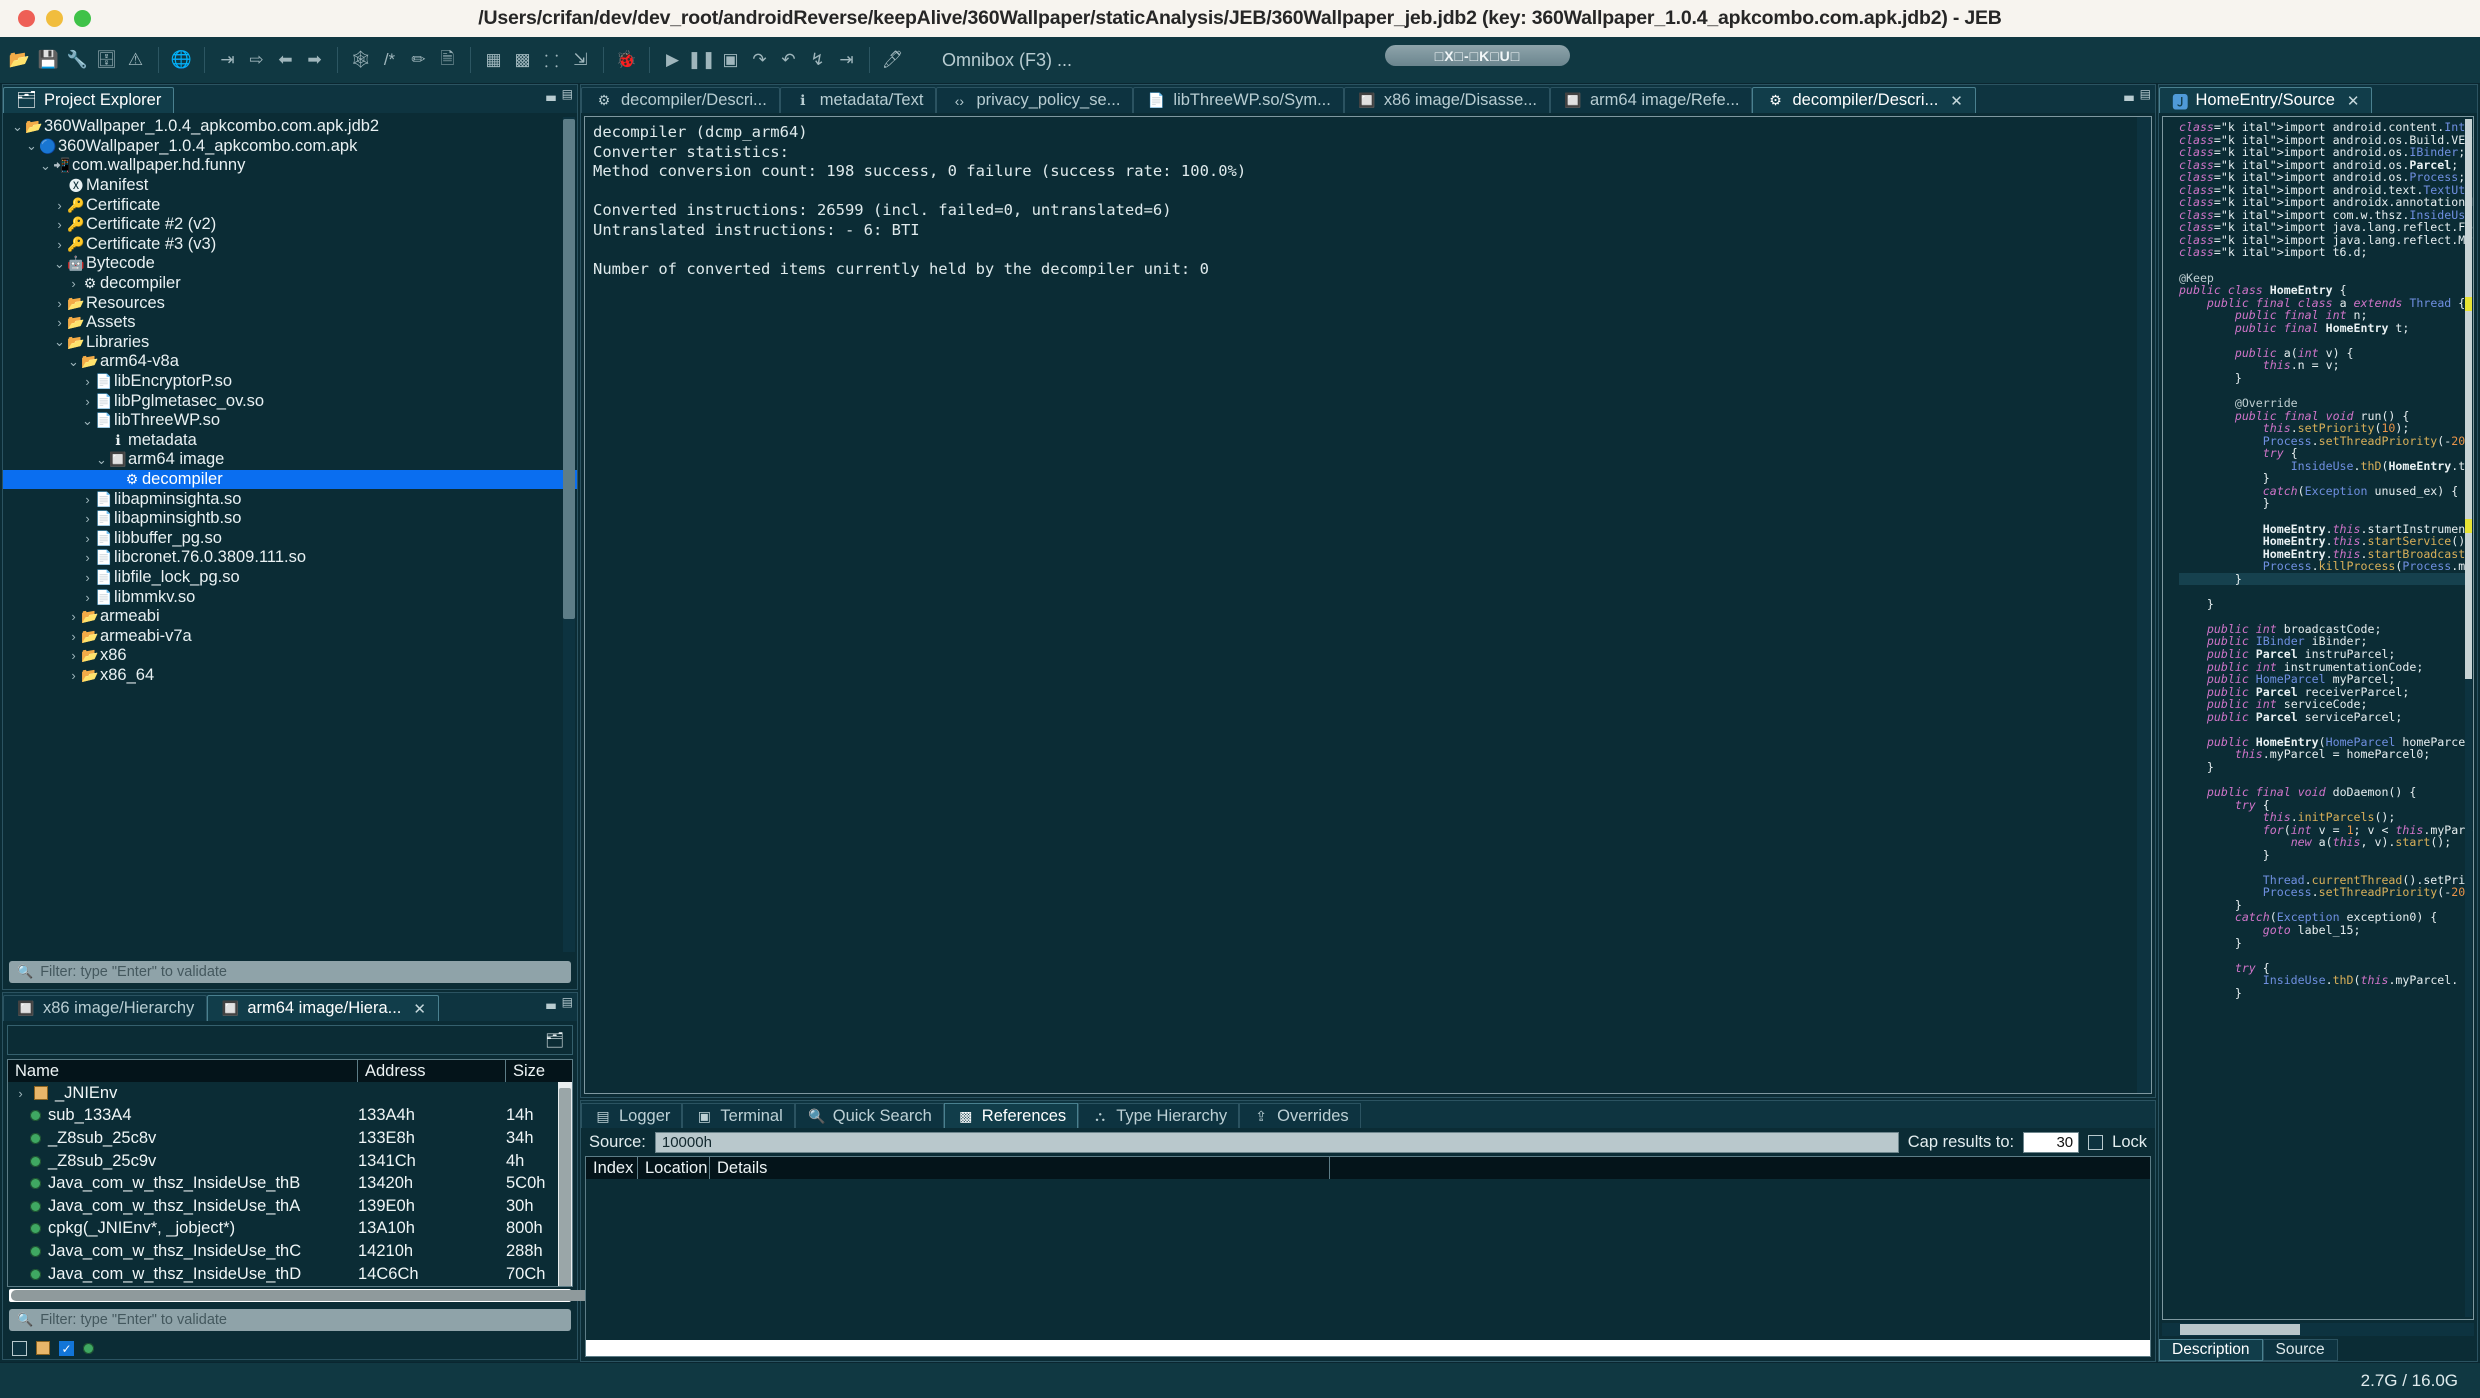  Describe the element at coordinates (183, 1071) in the screenshot. I see `column-header-name: Name` at that location.